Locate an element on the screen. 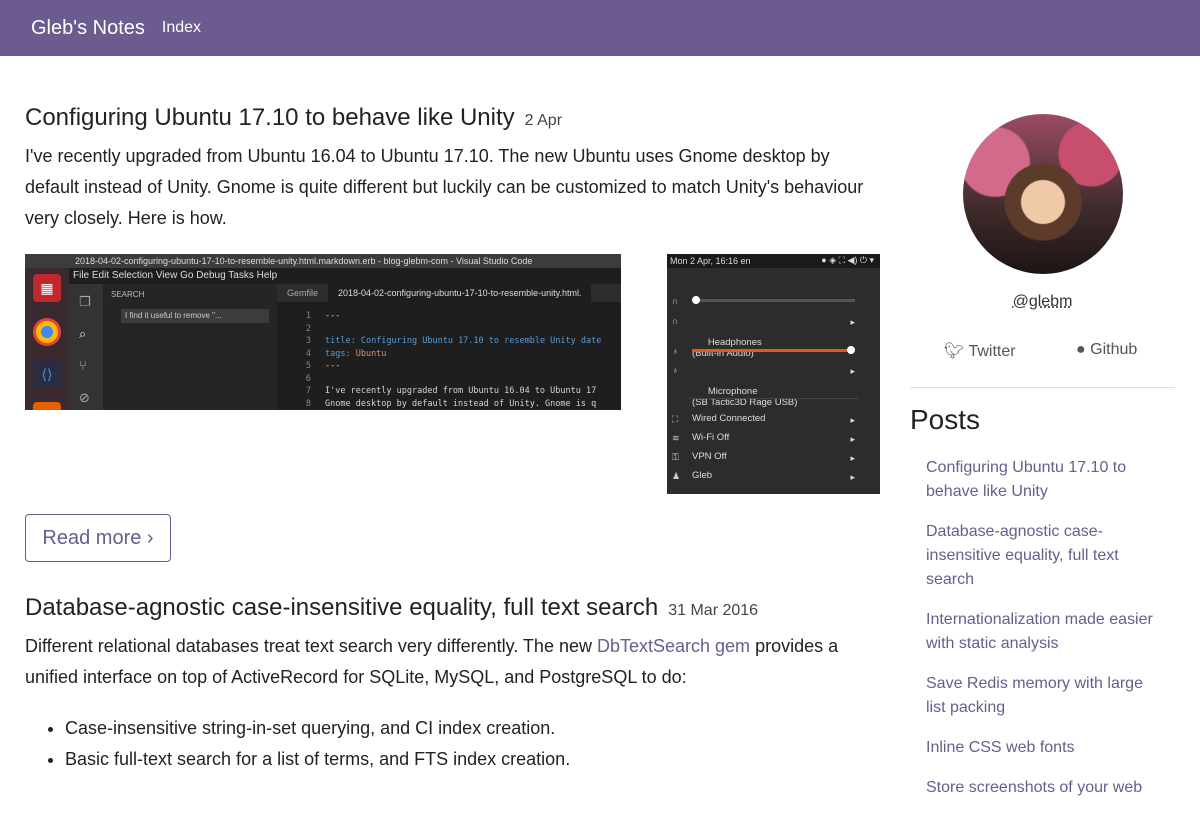  dbtextsearch-link: DbTextSearch gem is located at coordinates (673, 646).